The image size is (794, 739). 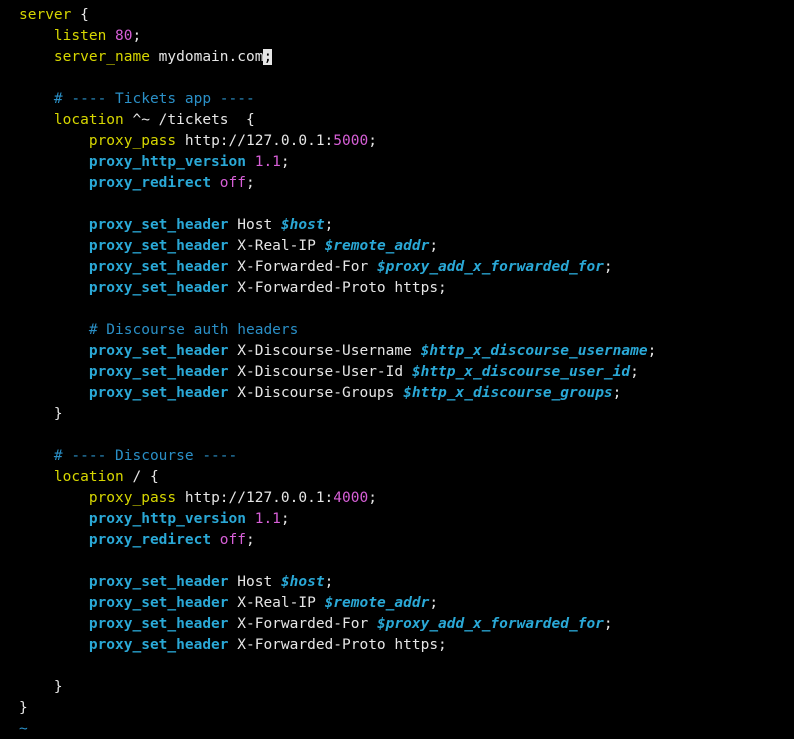 I want to click on code-line: proxy_pass http://127.0.0.1:4000;, so click(x=406, y=498).